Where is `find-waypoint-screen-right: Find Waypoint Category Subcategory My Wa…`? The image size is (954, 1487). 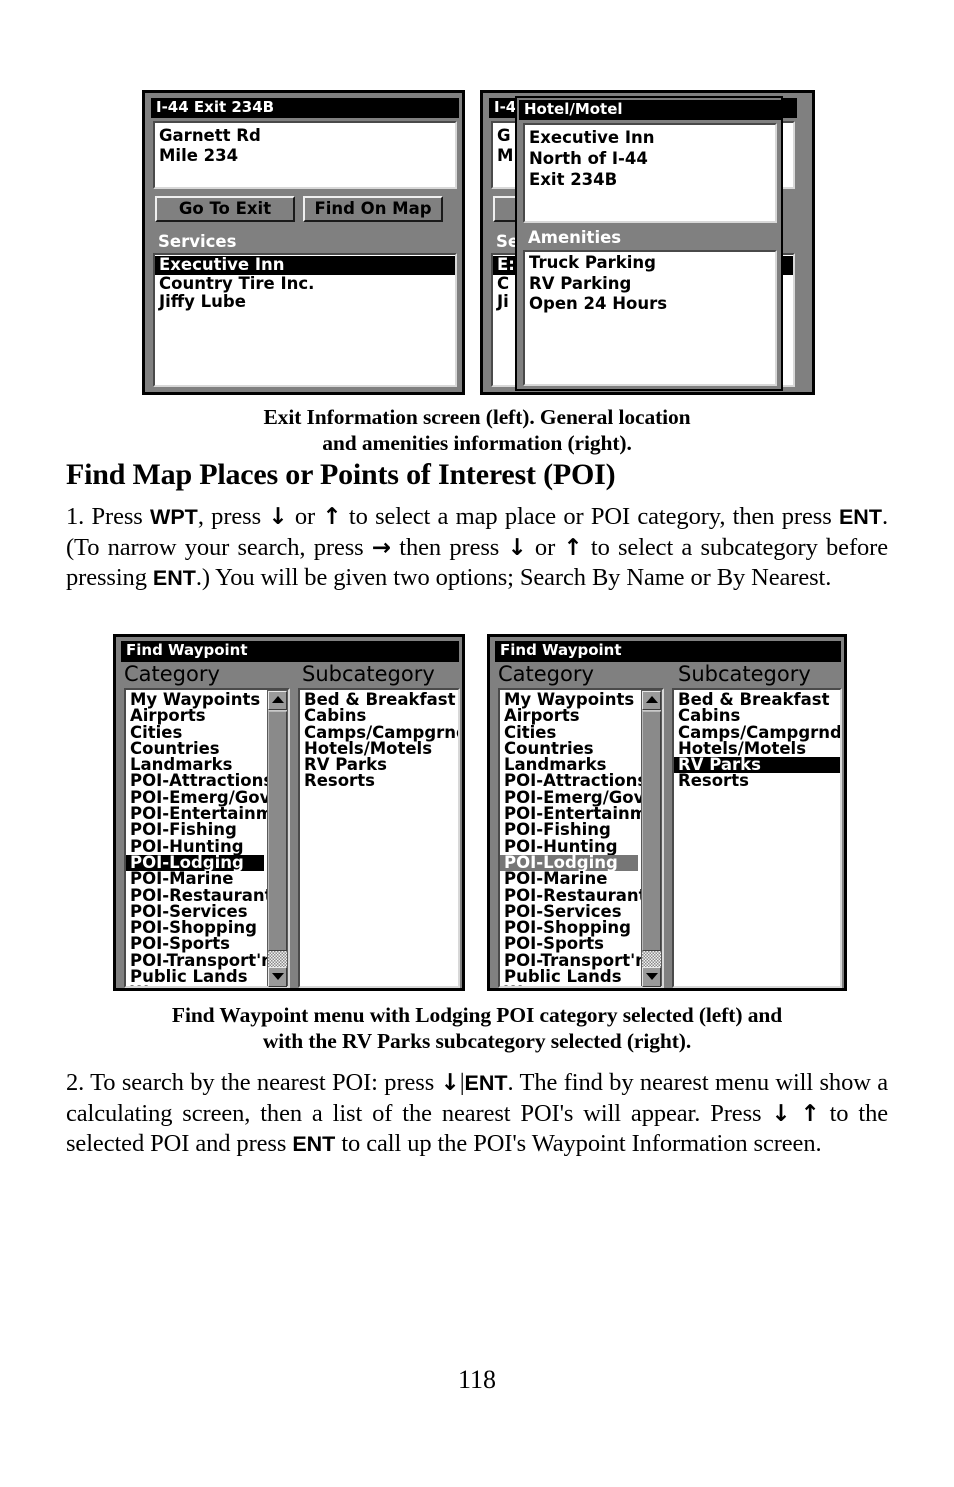 find-waypoint-screen-right: Find Waypoint Category Subcategory My Wa… is located at coordinates (667, 812).